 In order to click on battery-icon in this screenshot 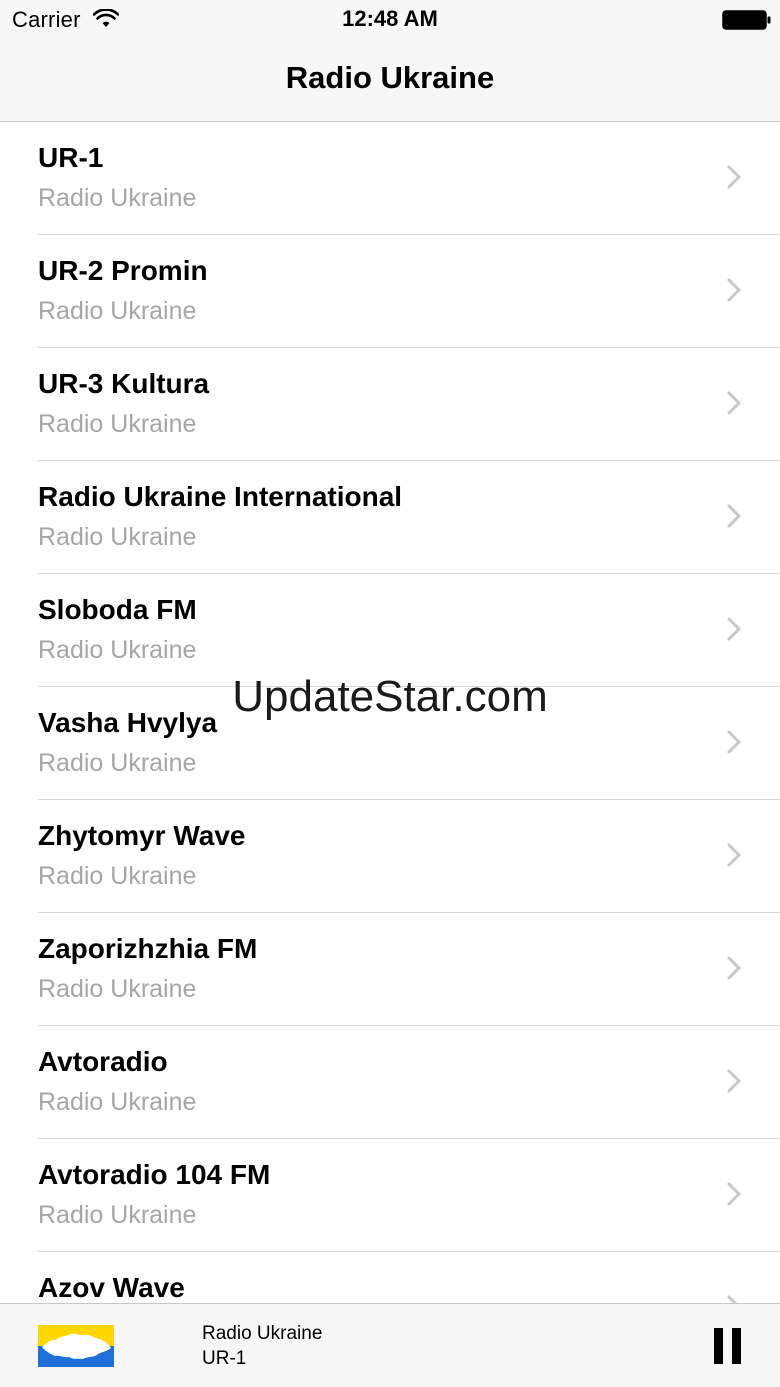, I will do `click(746, 20)`.